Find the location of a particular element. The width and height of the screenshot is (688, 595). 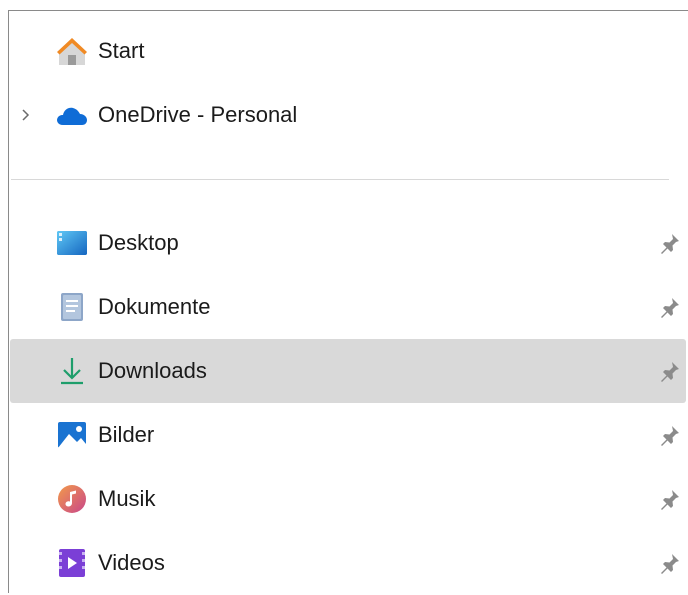

downloads-icon is located at coordinates (72, 371).